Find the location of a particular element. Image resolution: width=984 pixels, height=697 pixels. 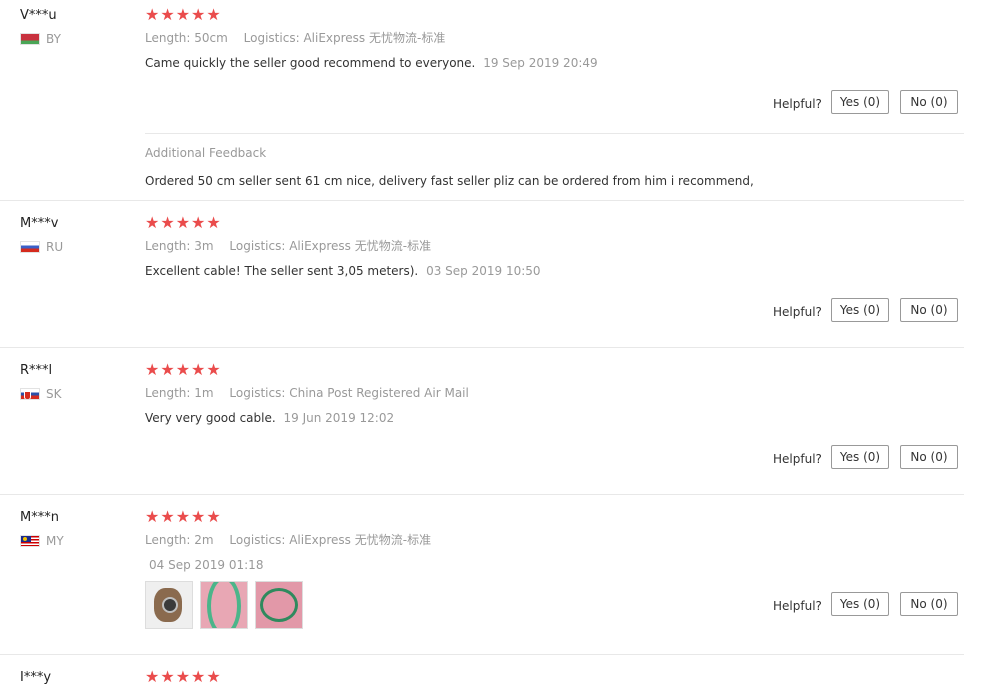

reviewer-name: M***v is located at coordinates (39, 223).